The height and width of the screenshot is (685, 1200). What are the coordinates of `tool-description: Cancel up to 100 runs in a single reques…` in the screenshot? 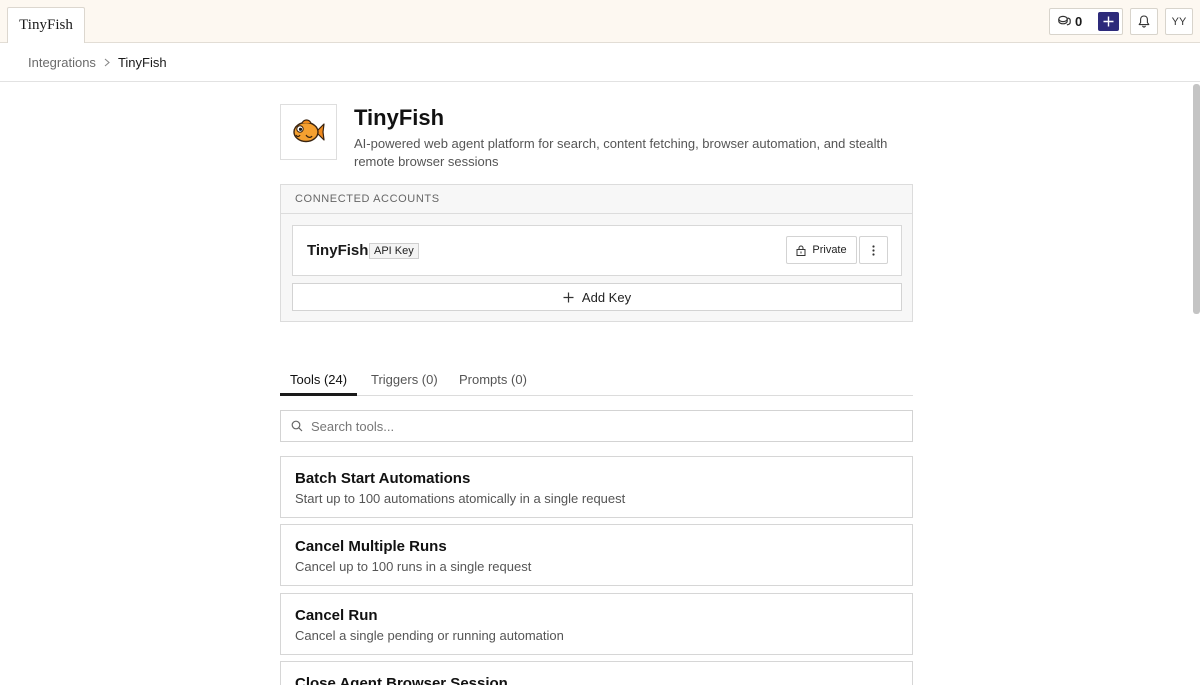 It's located at (413, 566).